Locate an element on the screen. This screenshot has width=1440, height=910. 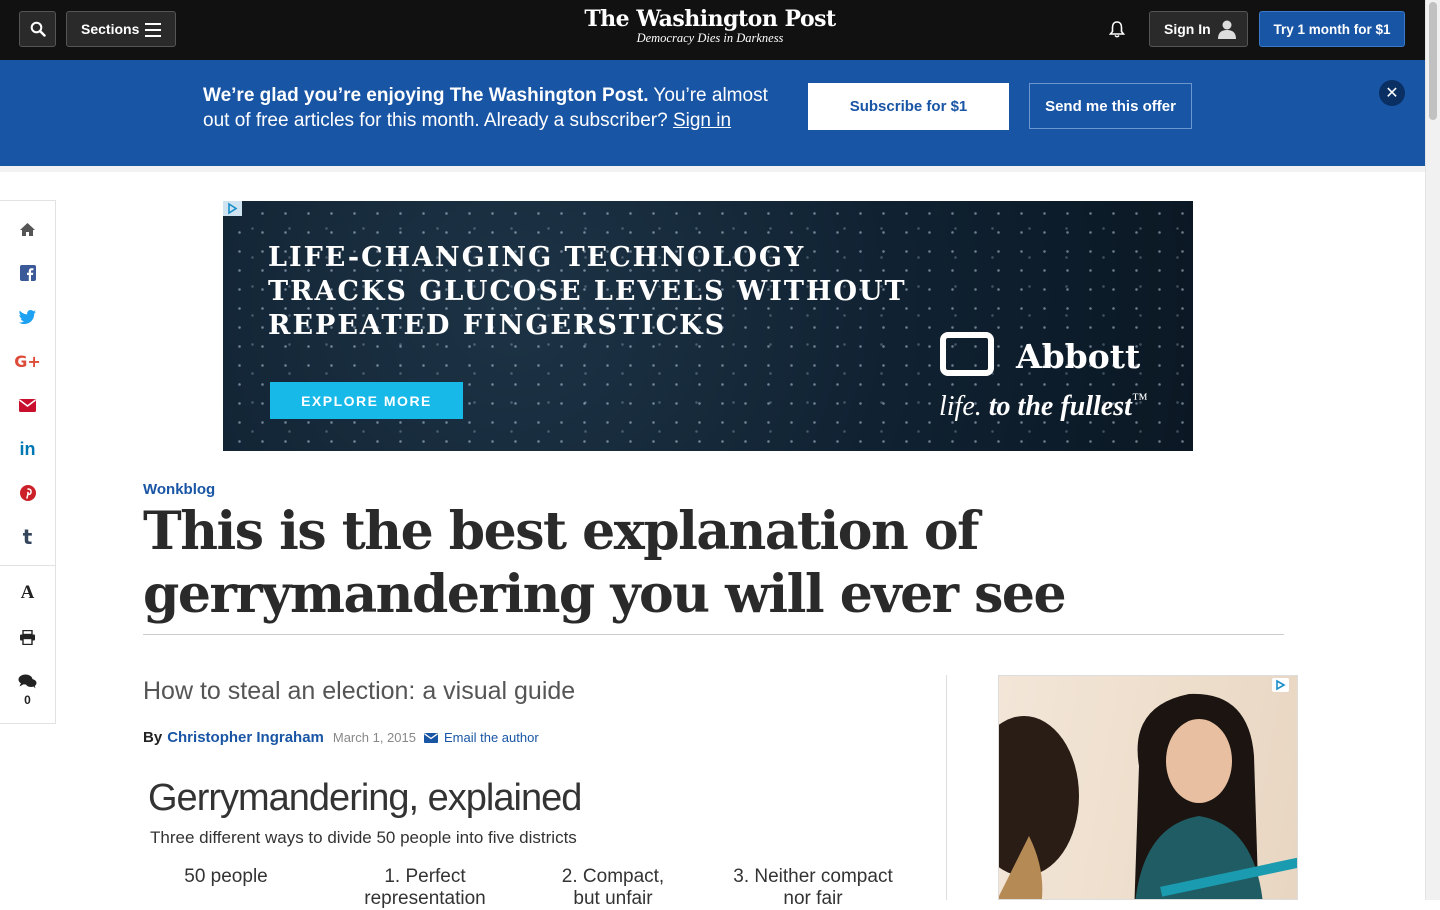
print-button is located at coordinates (27, 637).